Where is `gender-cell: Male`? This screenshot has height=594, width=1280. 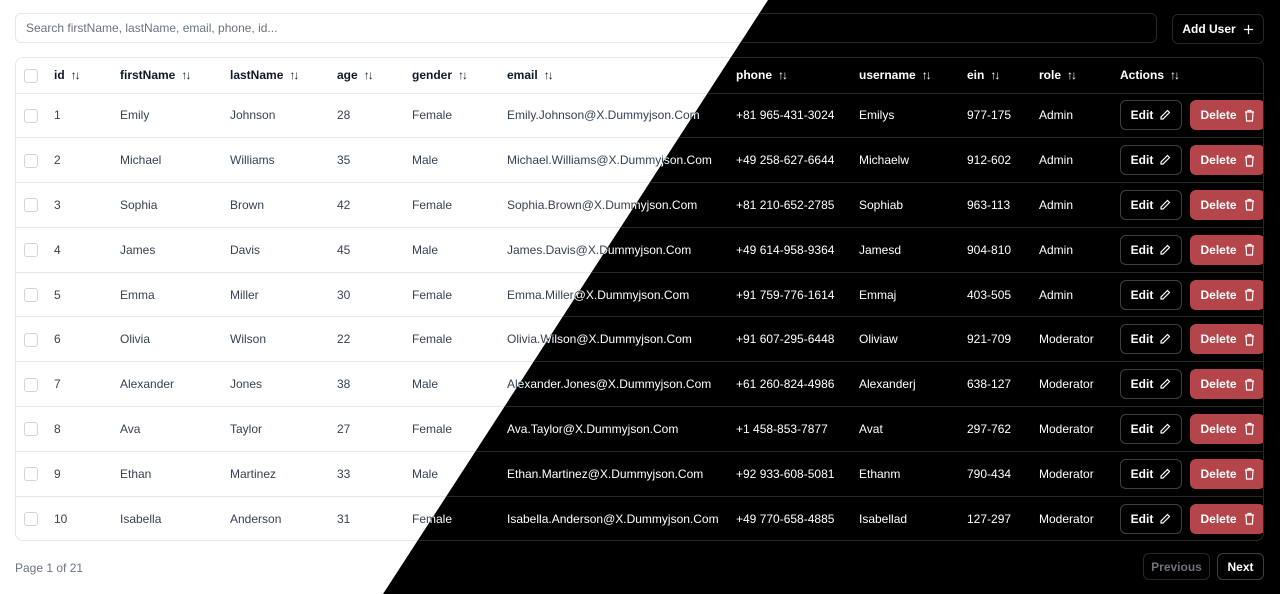
gender-cell: Male is located at coordinates (425, 384).